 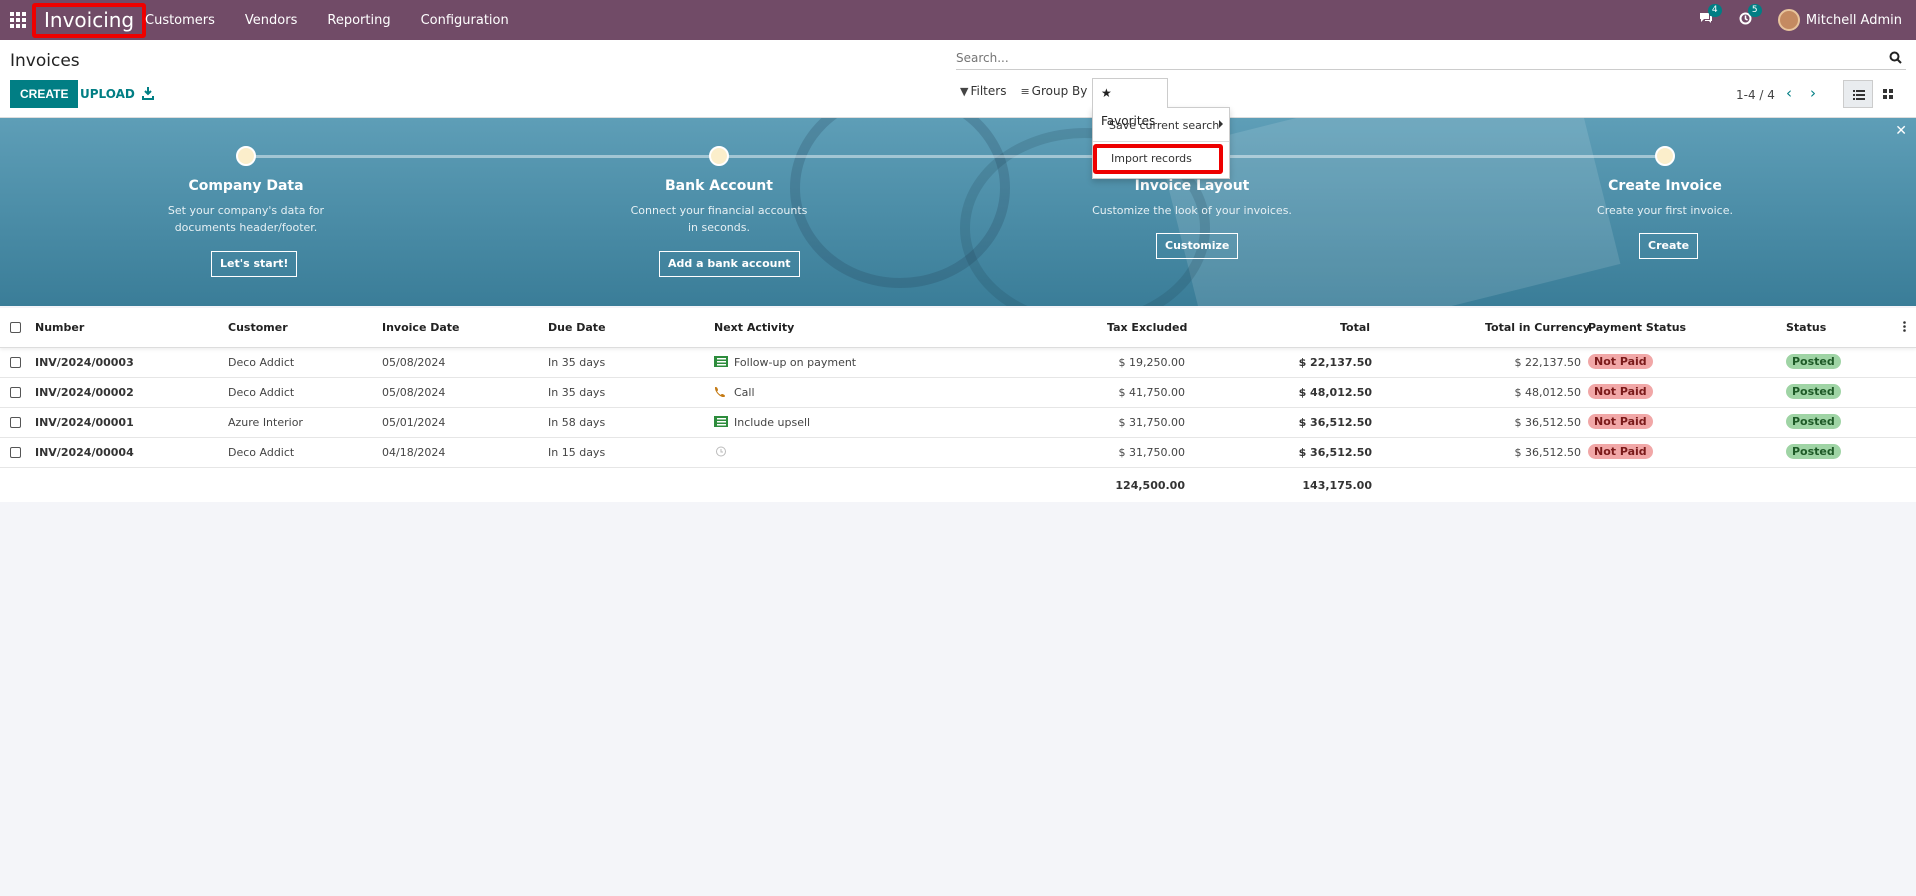 What do you see at coordinates (1788, 20) in the screenshot?
I see `user-avatar` at bounding box center [1788, 20].